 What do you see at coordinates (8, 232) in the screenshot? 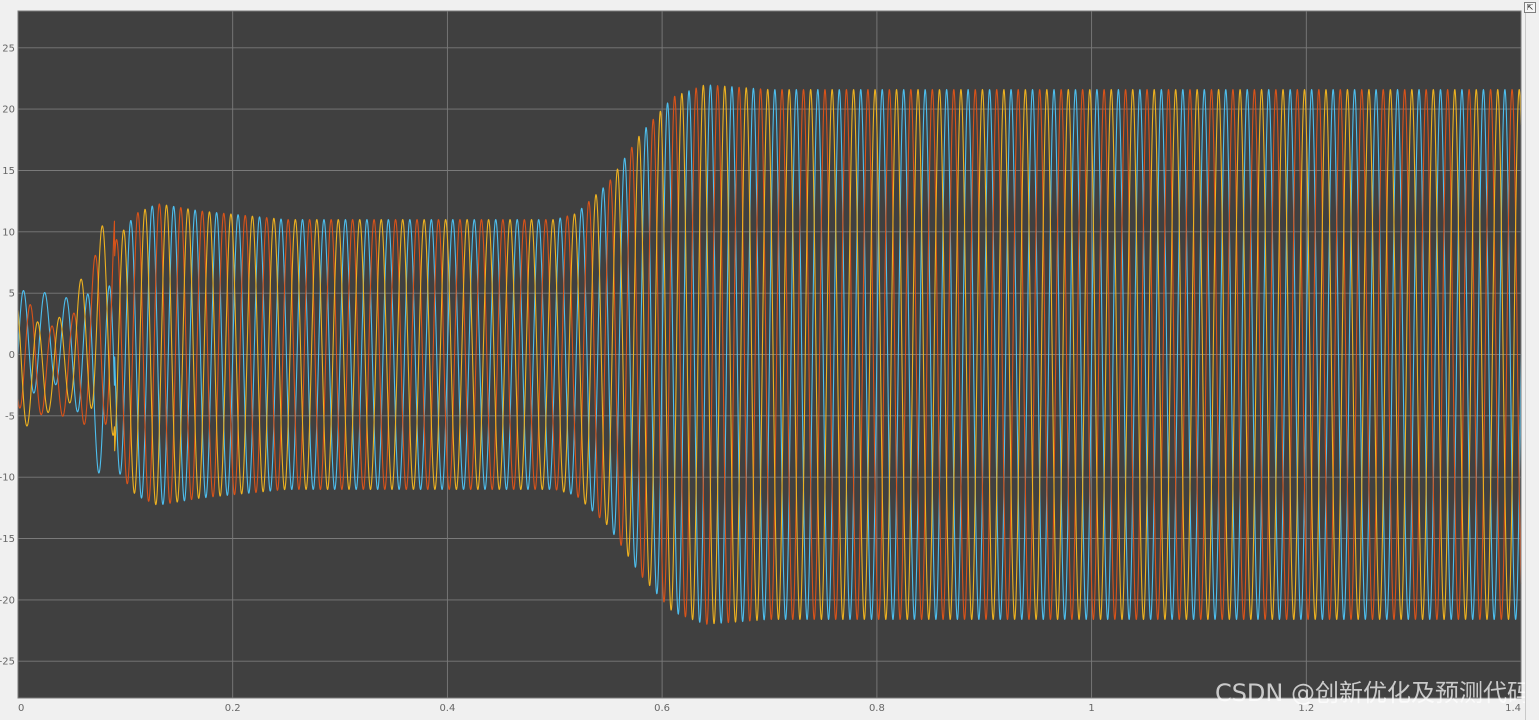
I see `y-tick-label: 10` at bounding box center [8, 232].